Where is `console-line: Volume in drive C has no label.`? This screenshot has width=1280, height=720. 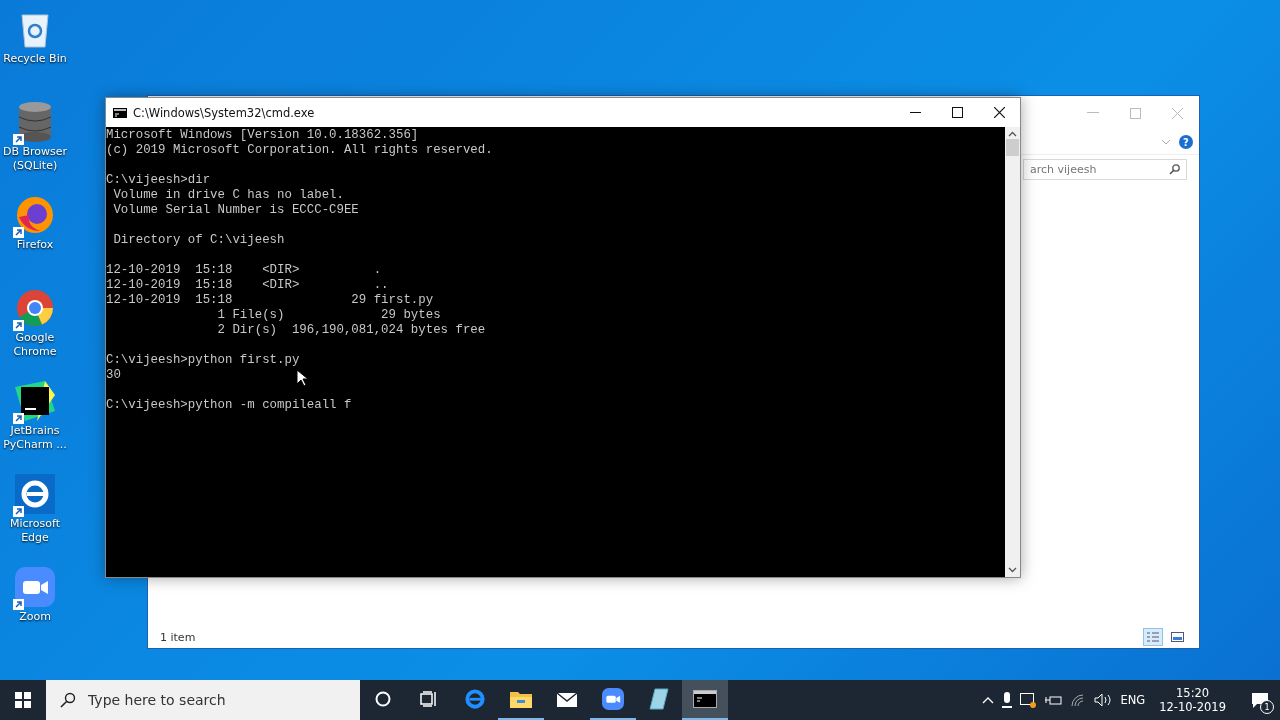 console-line: Volume in drive C has no label. is located at coordinates (228, 195).